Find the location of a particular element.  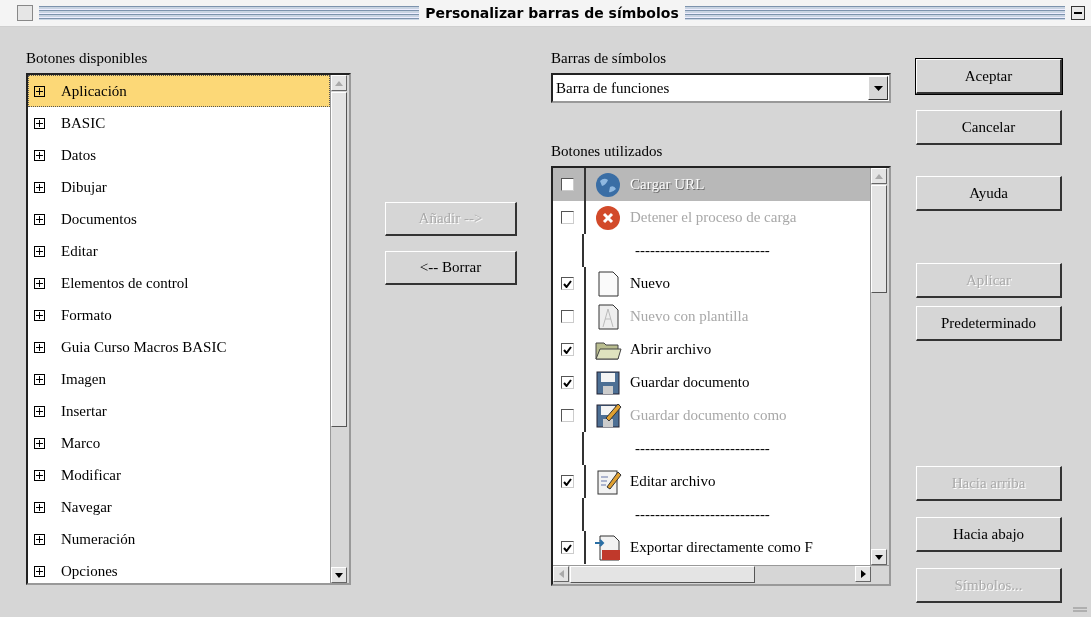

tree-item: Aplicación is located at coordinates (179, 91).